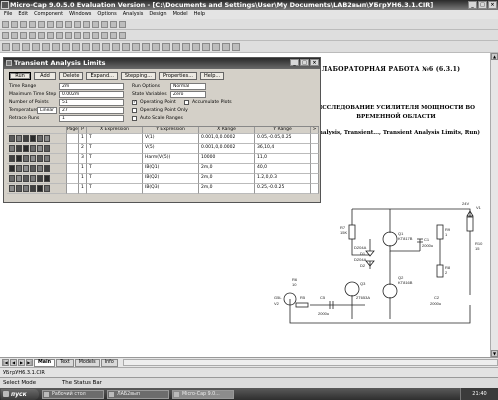  I want to click on voltage-source-icon, so click(77, 35).